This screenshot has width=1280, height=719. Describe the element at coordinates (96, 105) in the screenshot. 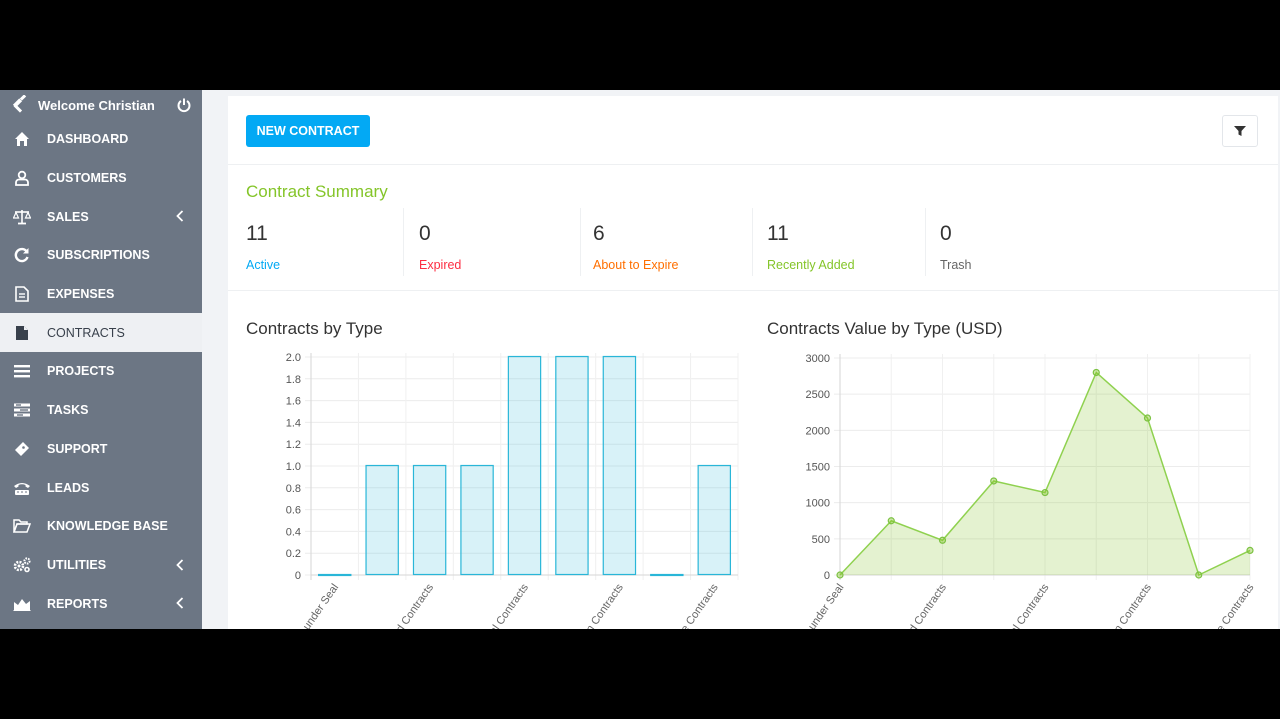

I see `welcome-text: Welcome Christian` at that location.